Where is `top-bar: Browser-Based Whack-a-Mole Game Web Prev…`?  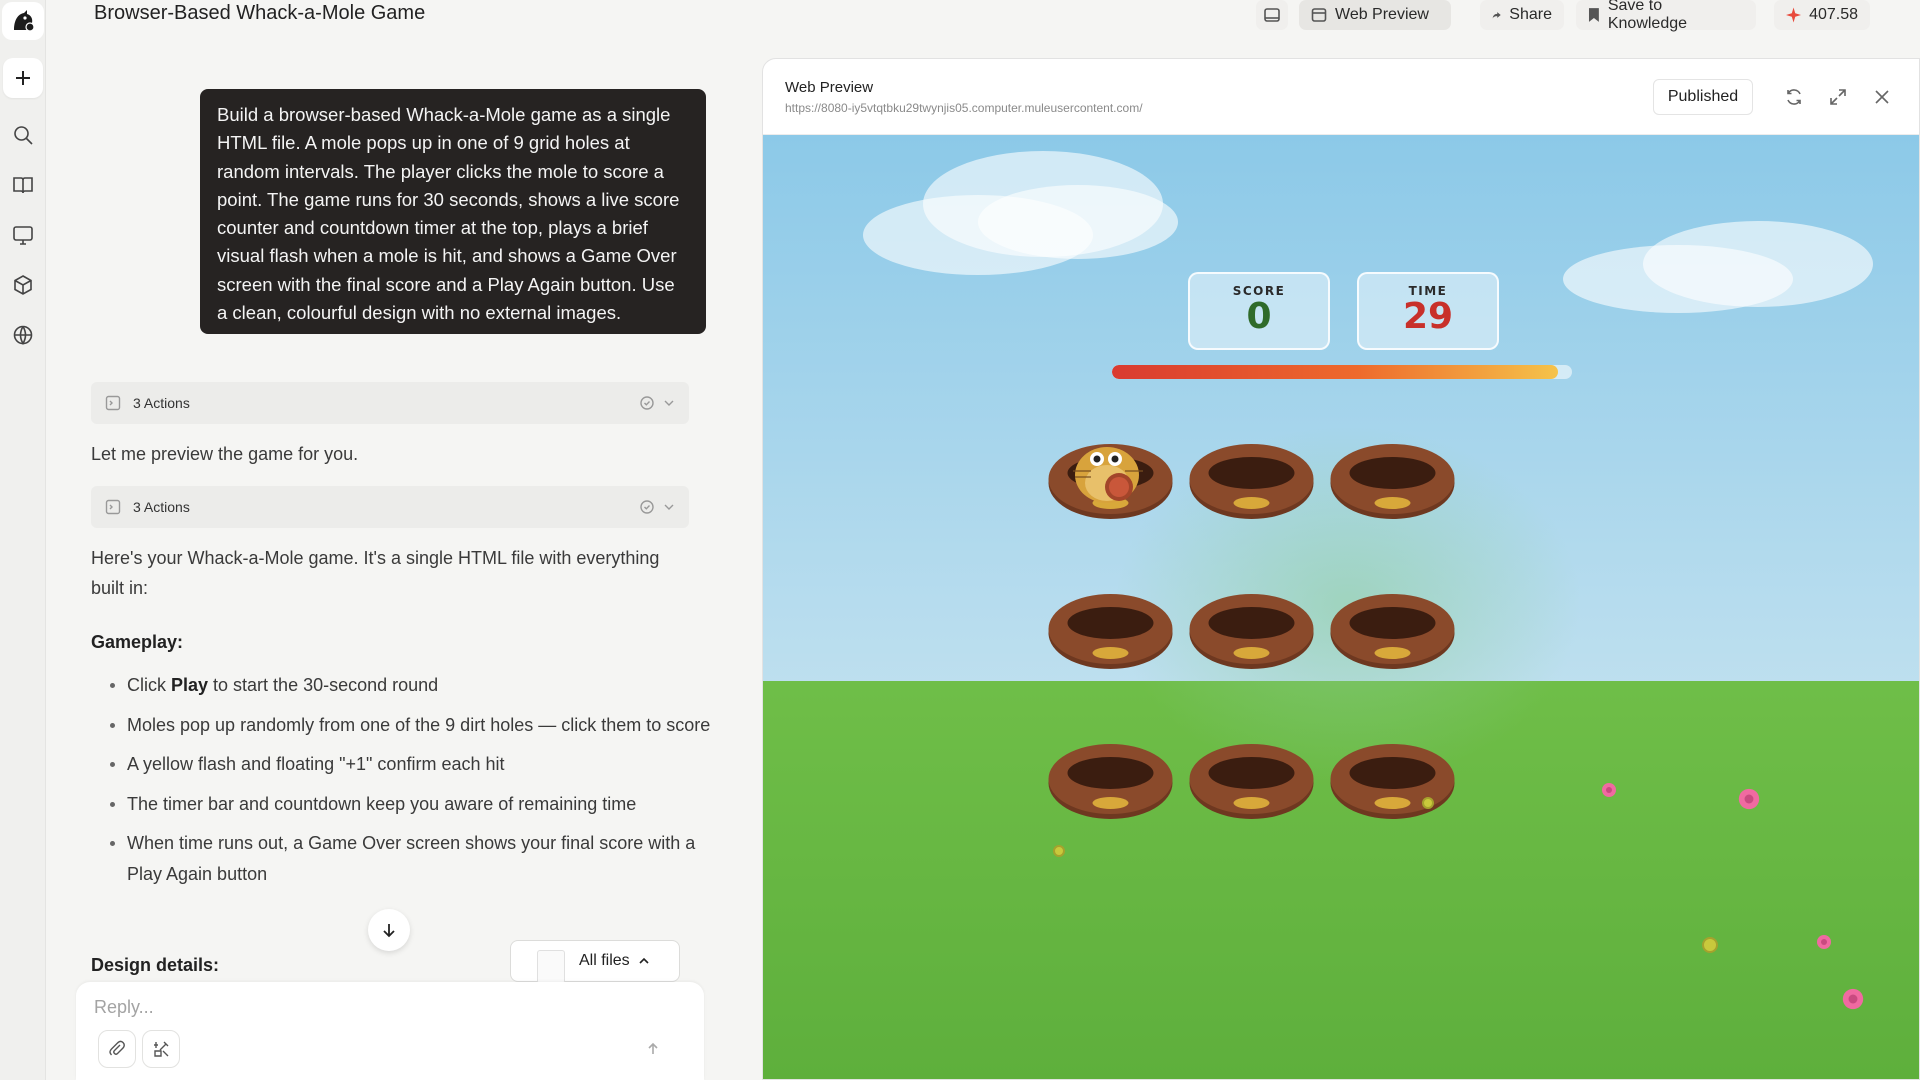
top-bar: Browser-Based Whack-a-Mole Game Web Prev… is located at coordinates (983, 24).